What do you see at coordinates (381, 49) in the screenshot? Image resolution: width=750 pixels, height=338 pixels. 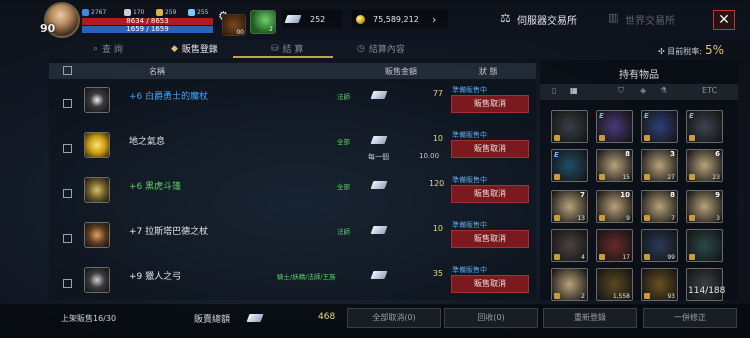 I see `tab-settle-history: ◷ 結算內容` at bounding box center [381, 49].